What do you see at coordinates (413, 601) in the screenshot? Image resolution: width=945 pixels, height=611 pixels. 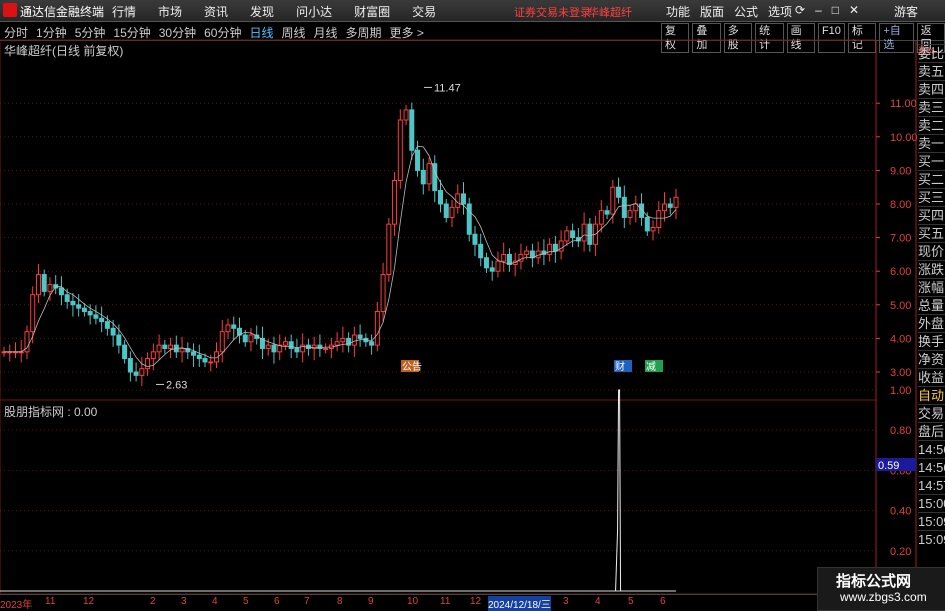 I see `date-label: 10` at bounding box center [413, 601].